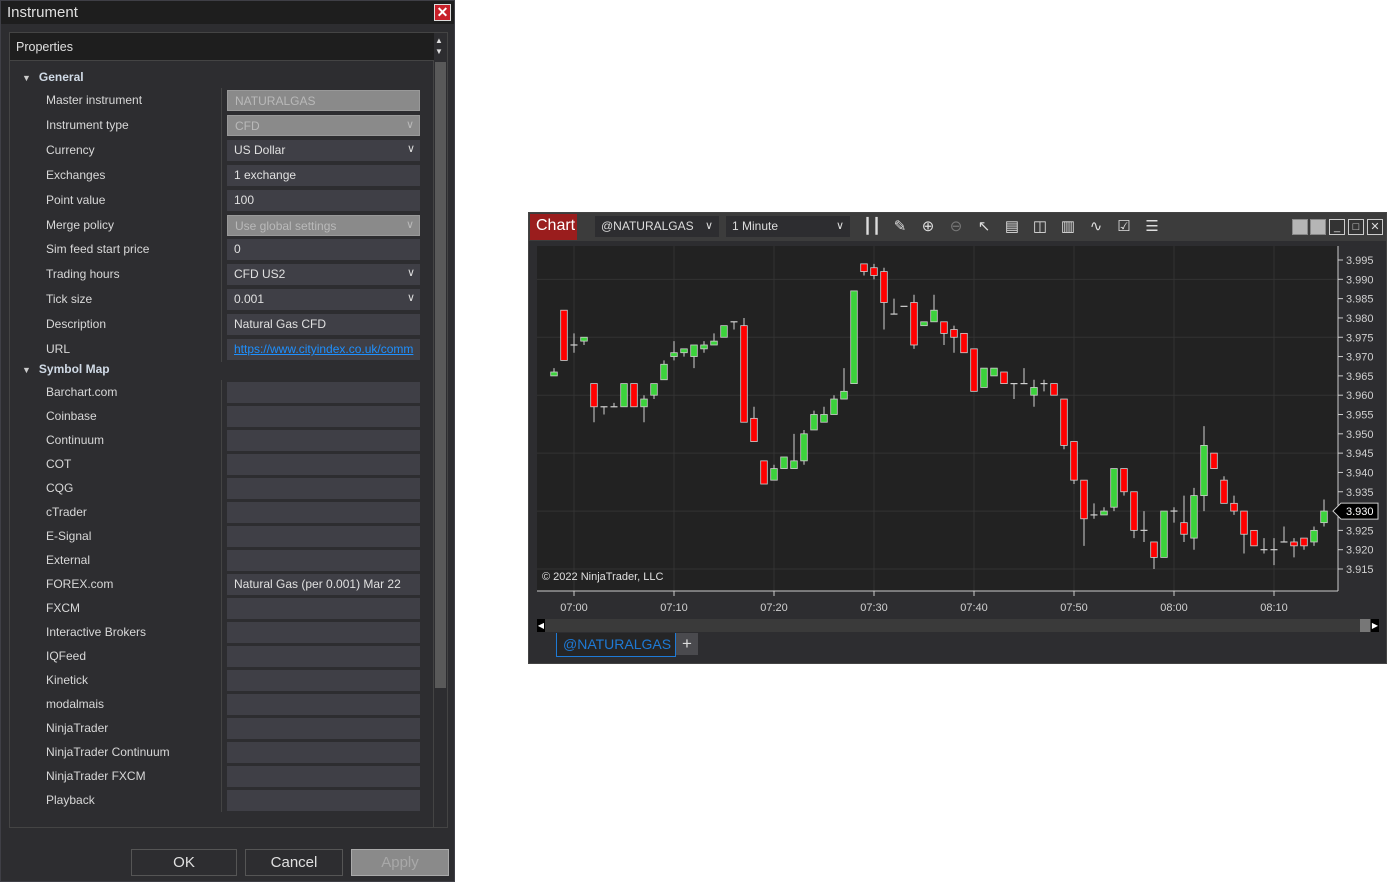  What do you see at coordinates (184, 862) in the screenshot?
I see `ok-button: OK` at bounding box center [184, 862].